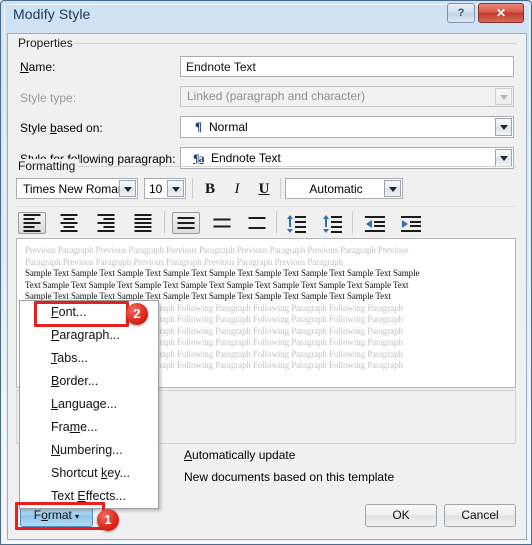  I want to click on font-size-select: 10, so click(165, 188).